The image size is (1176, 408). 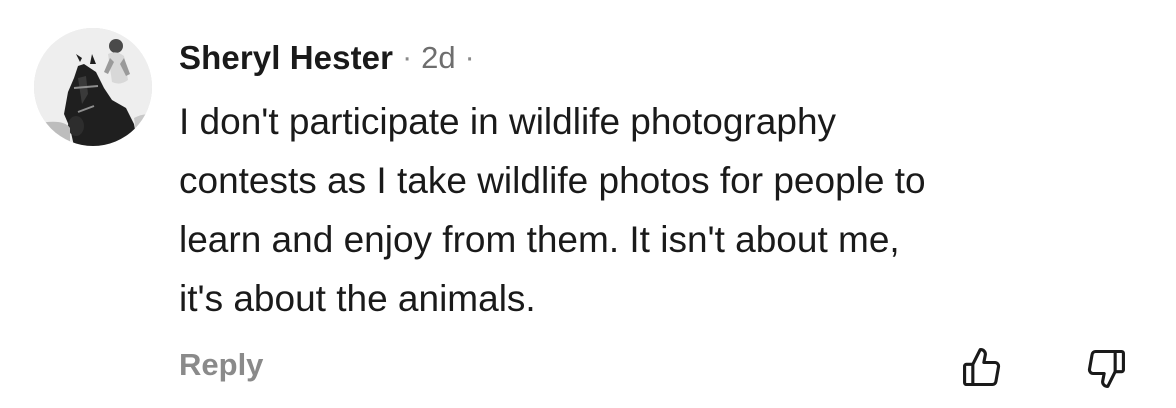 I want to click on avatar, so click(x=93, y=87).